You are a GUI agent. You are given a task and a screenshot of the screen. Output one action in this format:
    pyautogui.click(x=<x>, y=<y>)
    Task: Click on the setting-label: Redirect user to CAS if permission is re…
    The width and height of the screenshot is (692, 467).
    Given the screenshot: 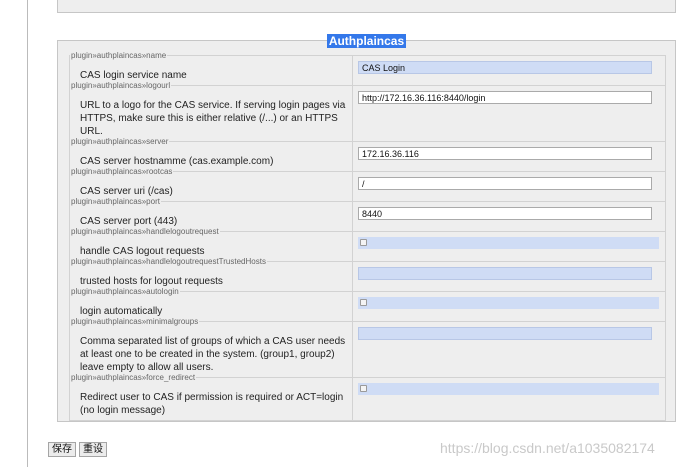 What is the action you would take?
    pyautogui.click(x=211, y=399)
    